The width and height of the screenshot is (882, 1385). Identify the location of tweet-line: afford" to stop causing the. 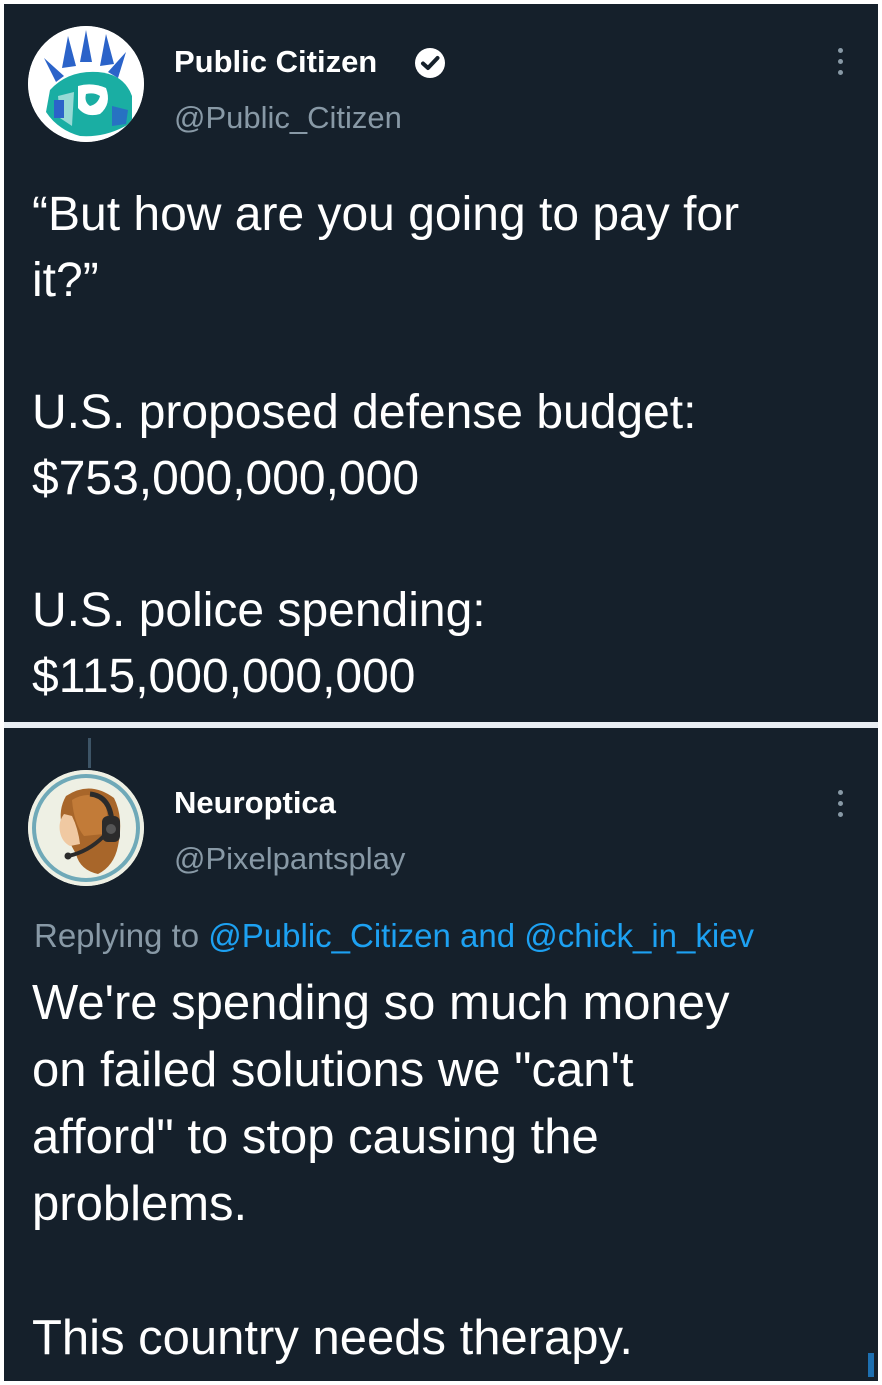
(315, 1137).